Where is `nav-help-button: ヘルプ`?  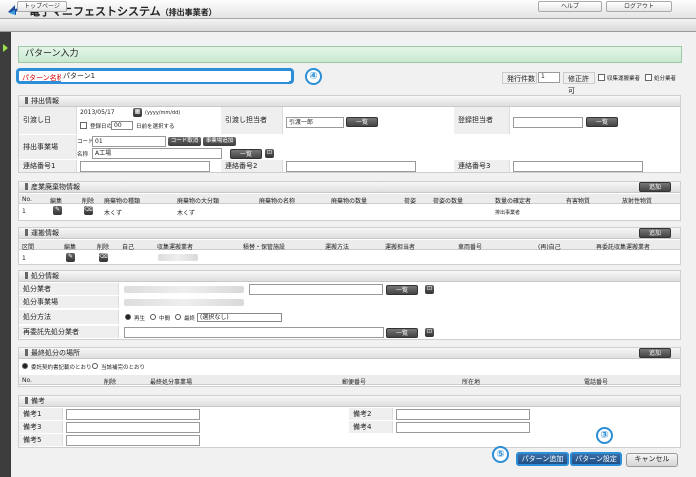 nav-help-button: ヘルプ is located at coordinates (570, 6).